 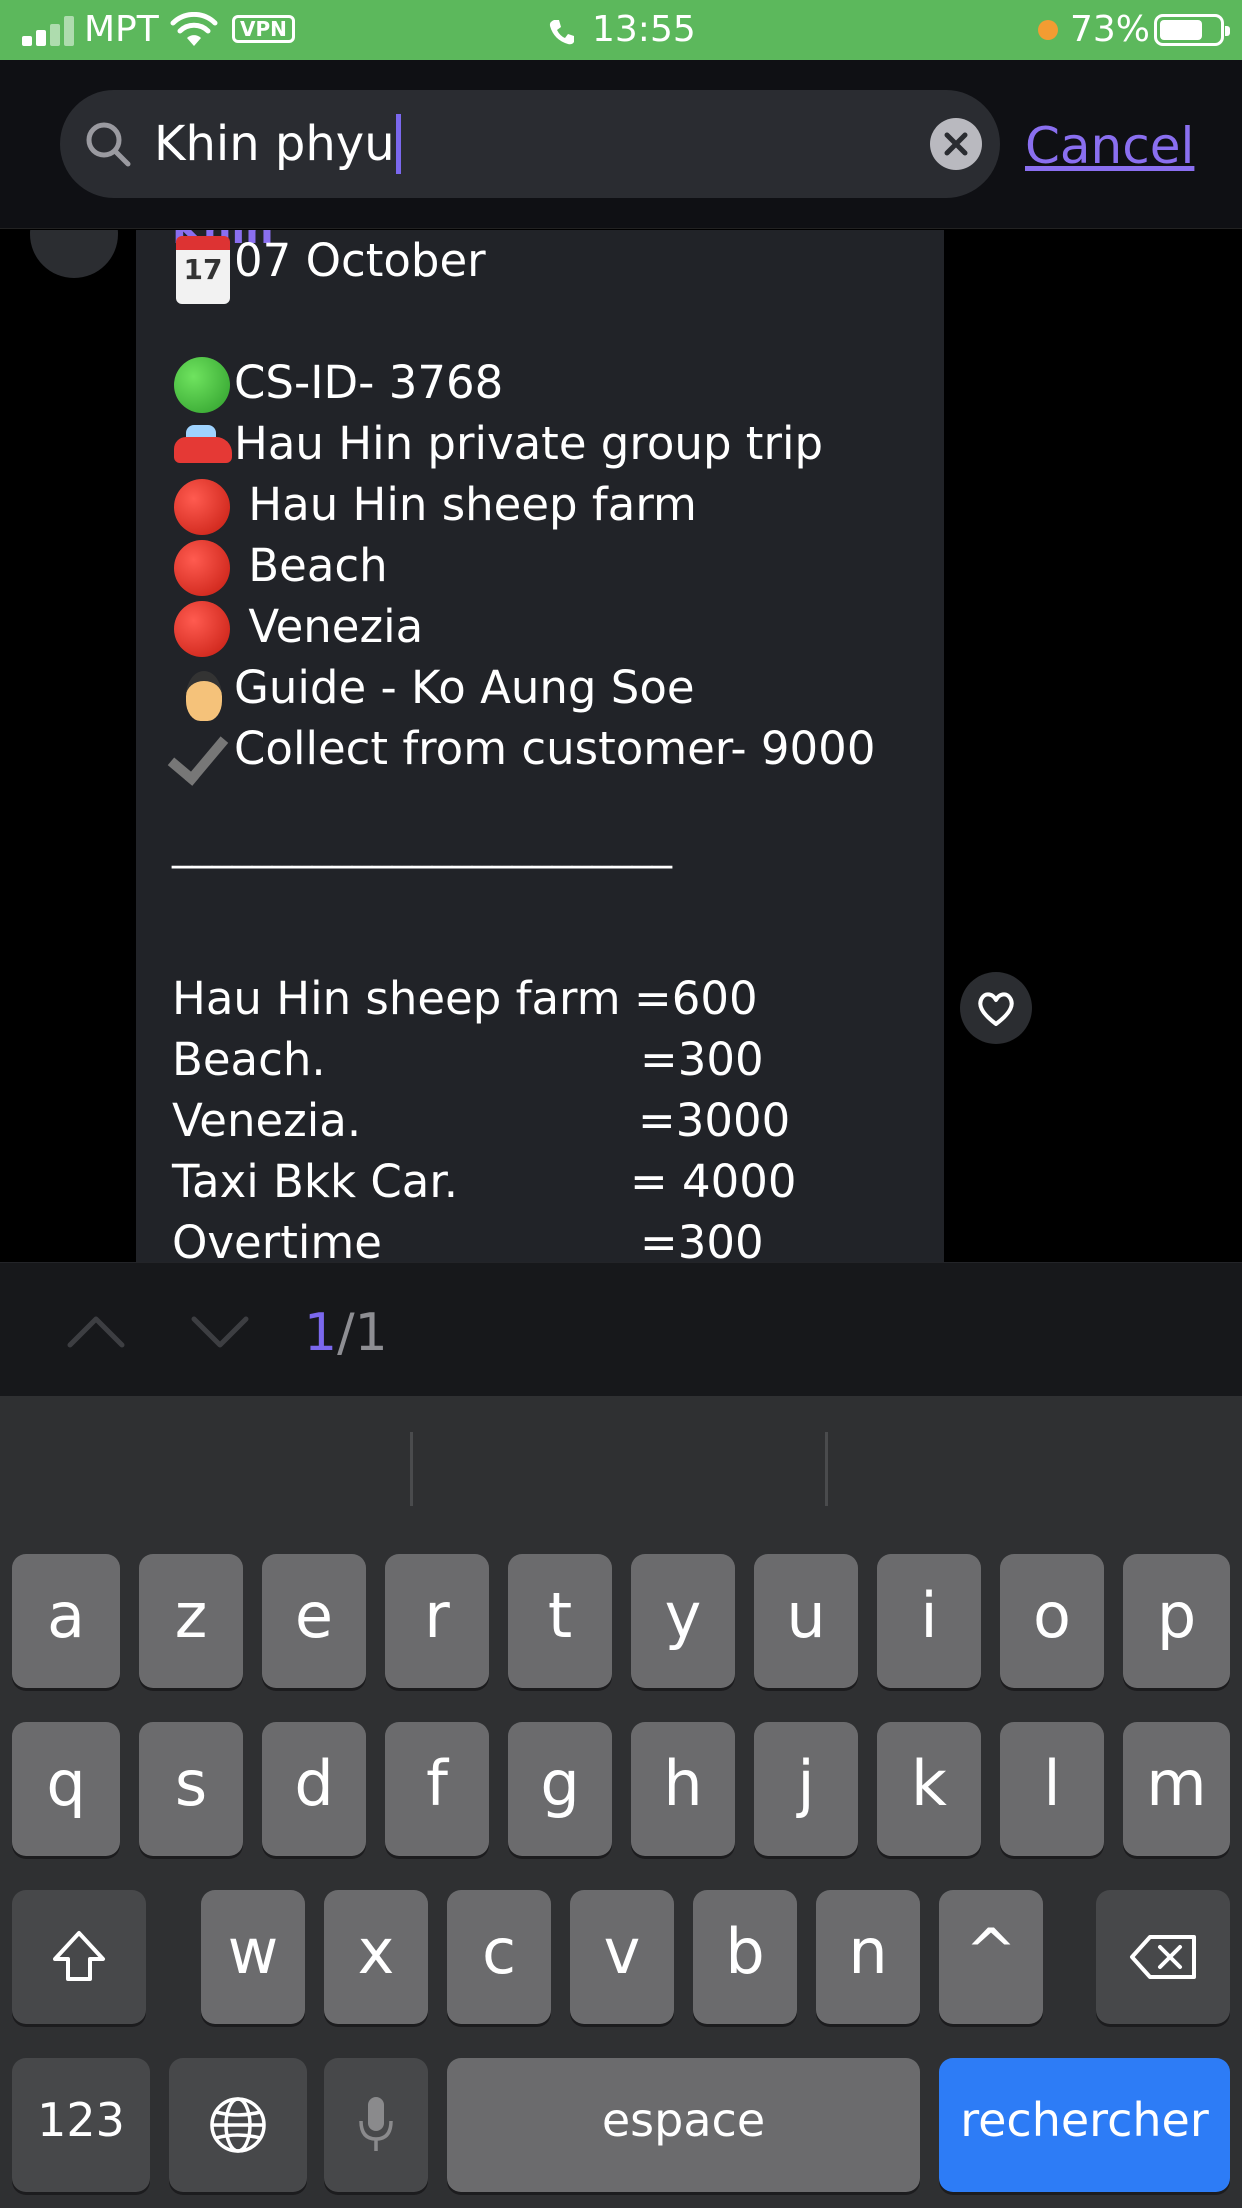 I want to click on guide-line: Guide - Ko Aung Soe, so click(x=433, y=689).